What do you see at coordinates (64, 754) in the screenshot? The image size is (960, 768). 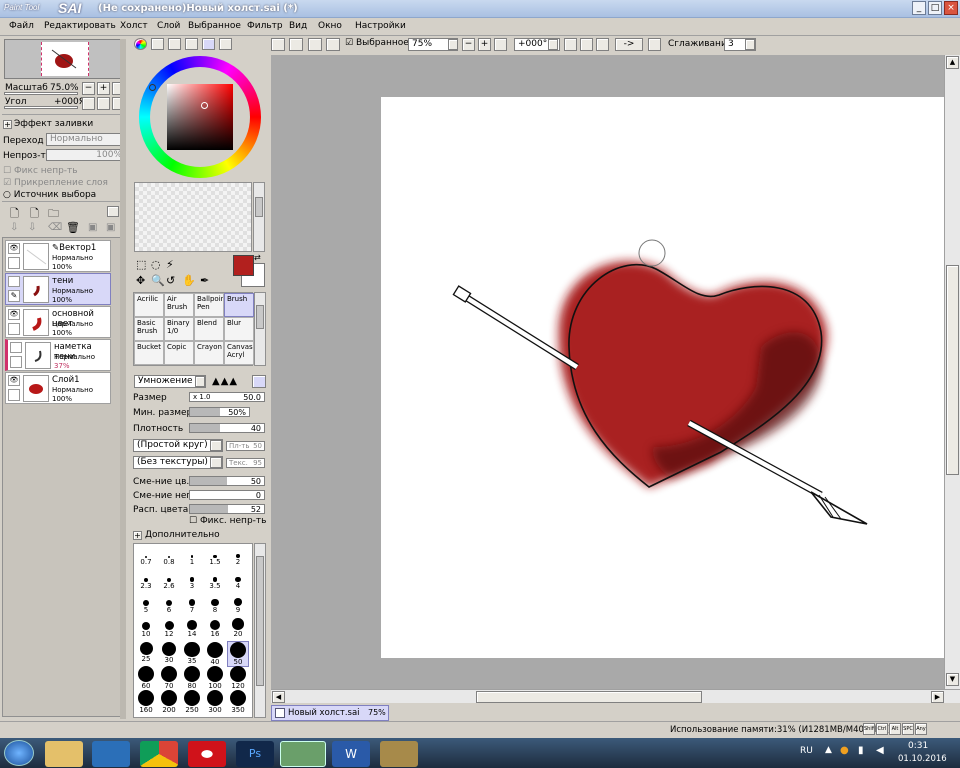 I see `explorer-taskbar-icon` at bounding box center [64, 754].